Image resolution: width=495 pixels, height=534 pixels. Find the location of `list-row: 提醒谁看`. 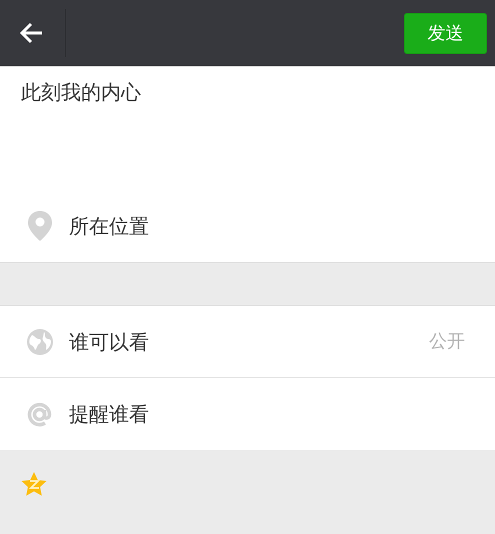

list-row: 提醒谁看 is located at coordinates (247, 414).